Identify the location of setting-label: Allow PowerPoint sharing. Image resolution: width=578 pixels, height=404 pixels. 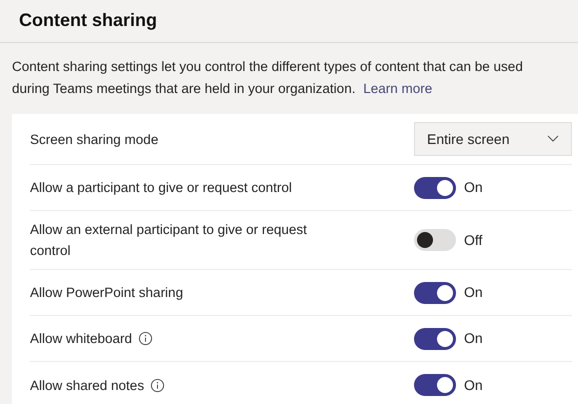
(107, 293).